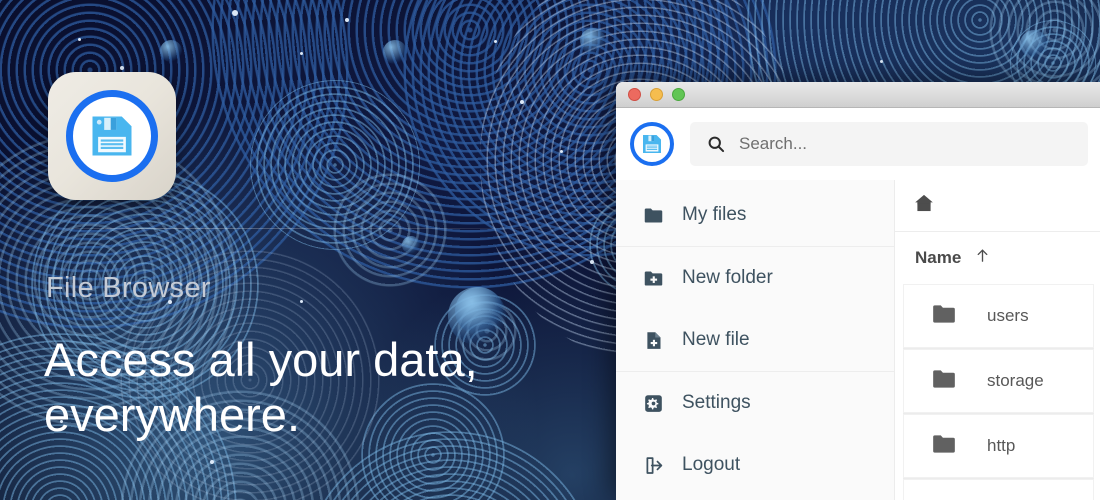 The width and height of the screenshot is (1100, 500). Describe the element at coordinates (1008, 315) in the screenshot. I see `file-name: users` at that location.